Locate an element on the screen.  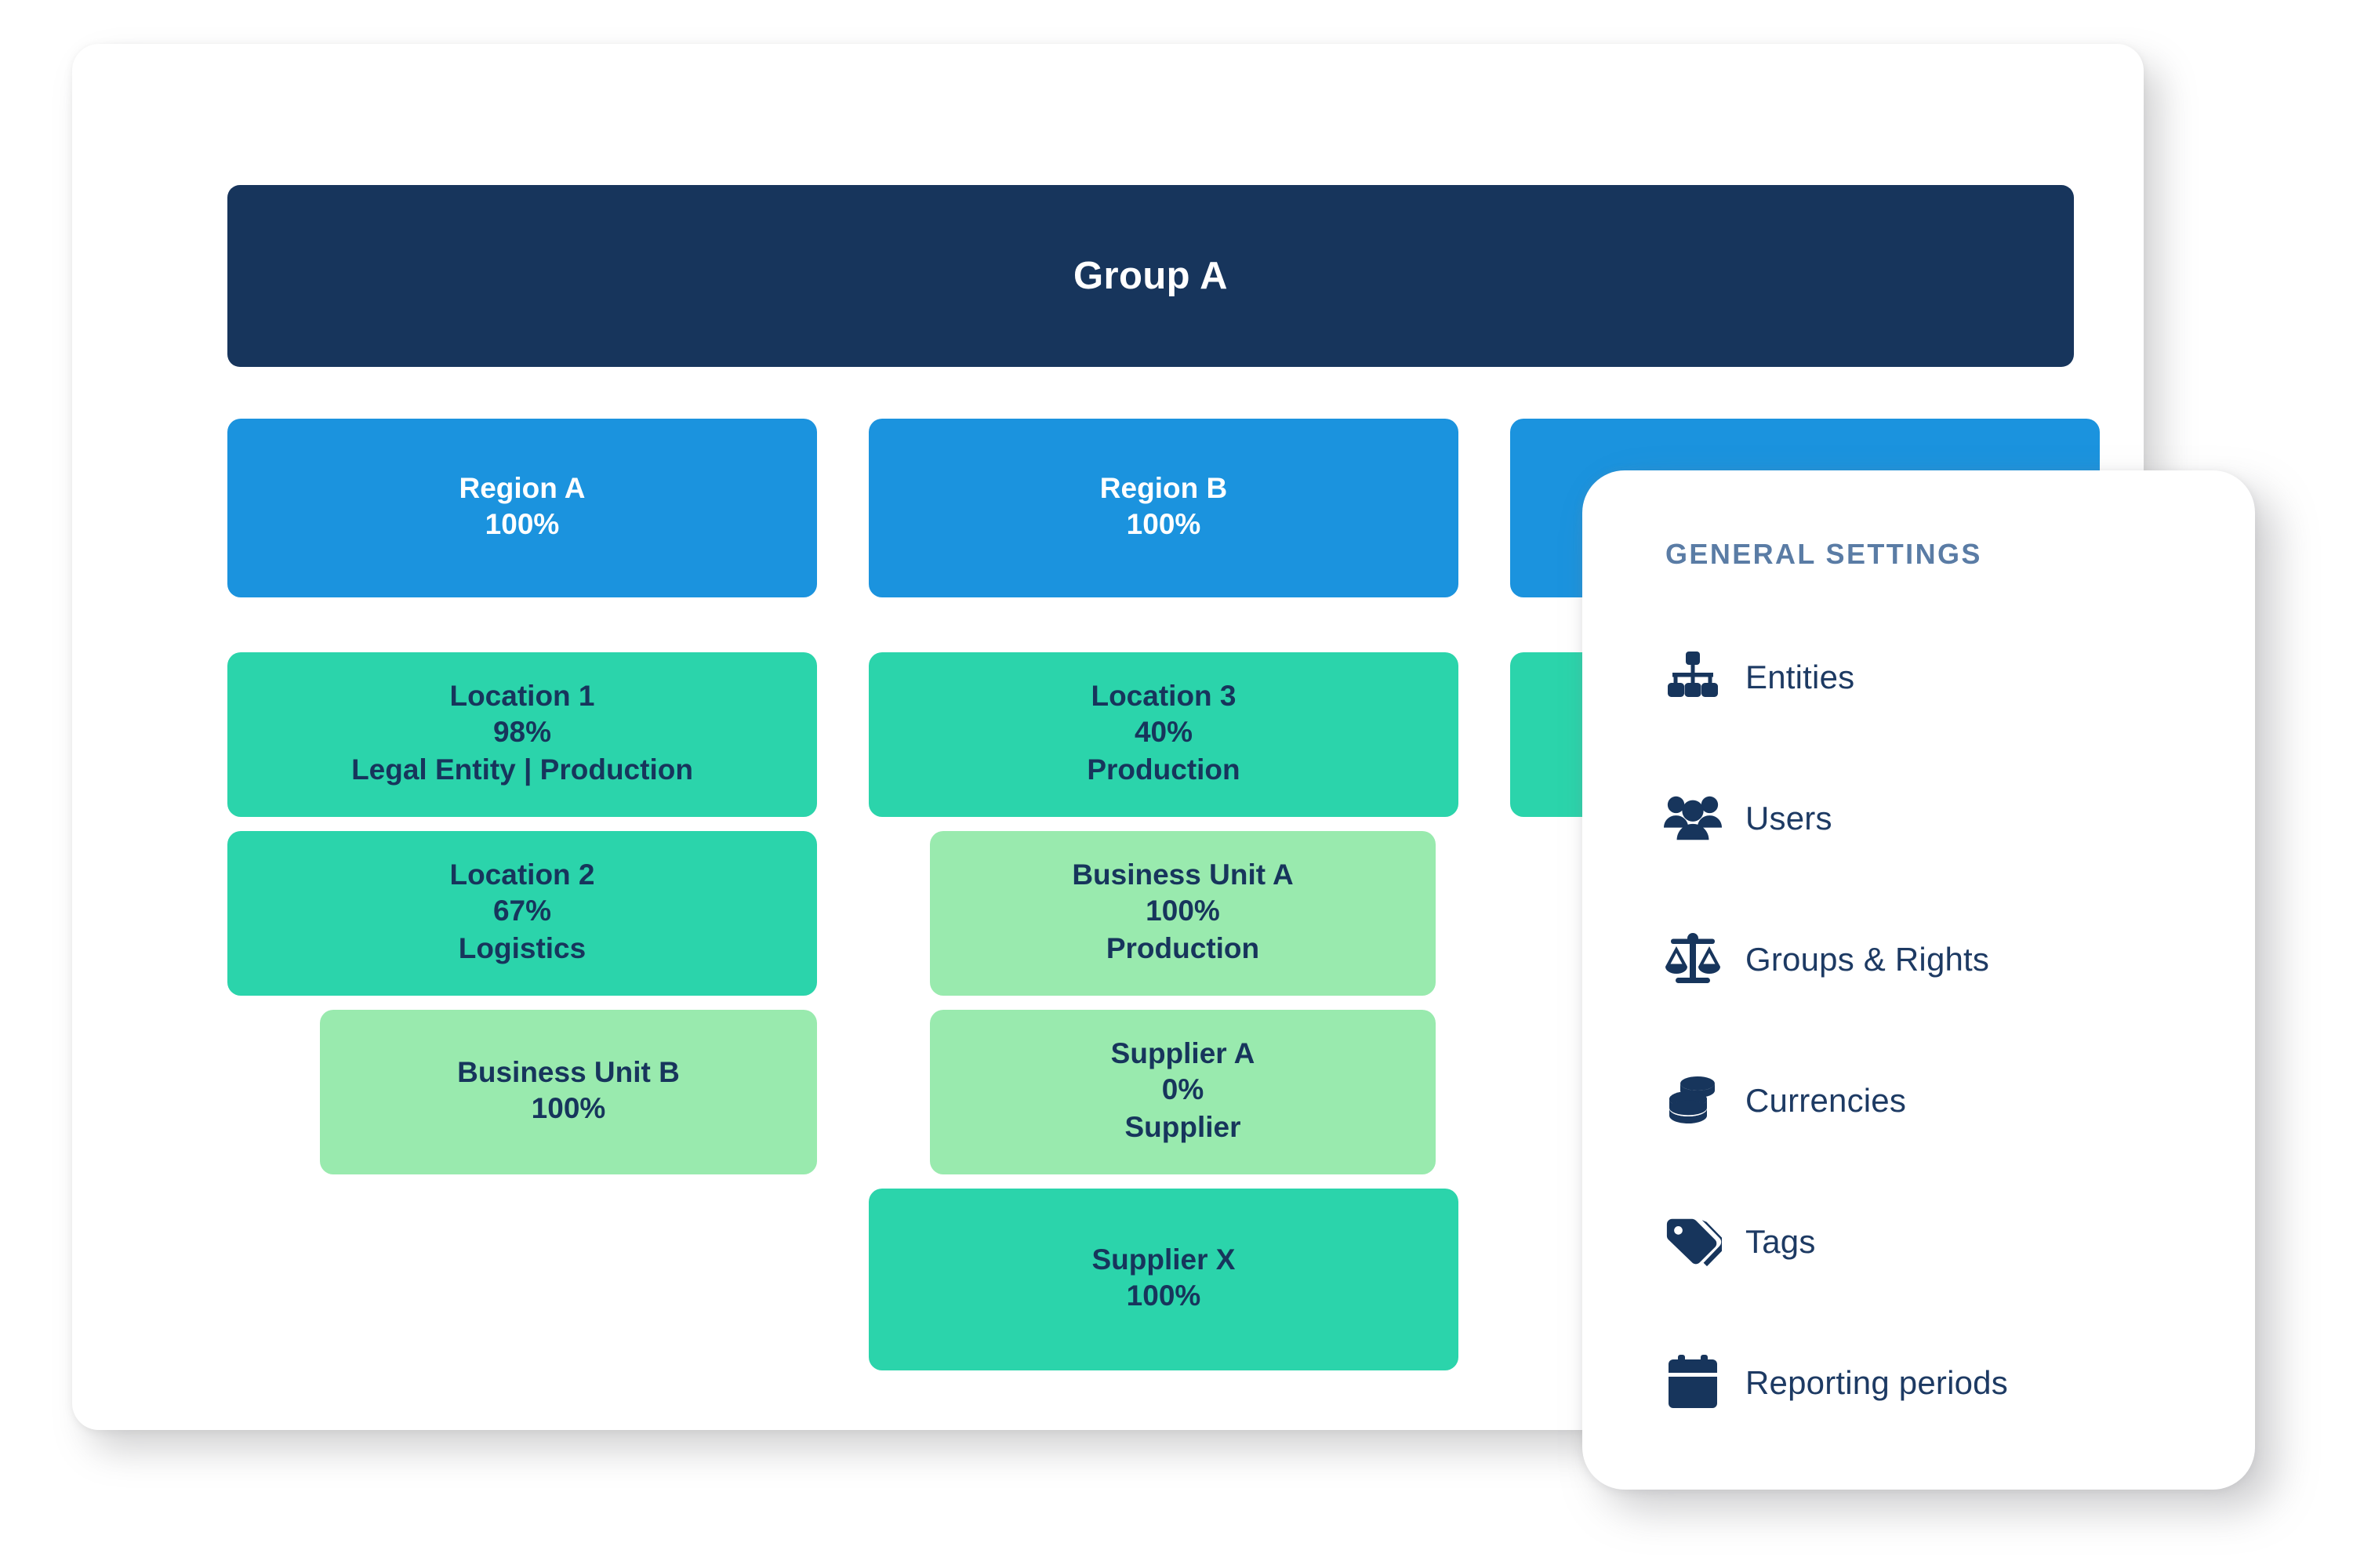
node-region-a: Region A 100% is located at coordinates (522, 508).